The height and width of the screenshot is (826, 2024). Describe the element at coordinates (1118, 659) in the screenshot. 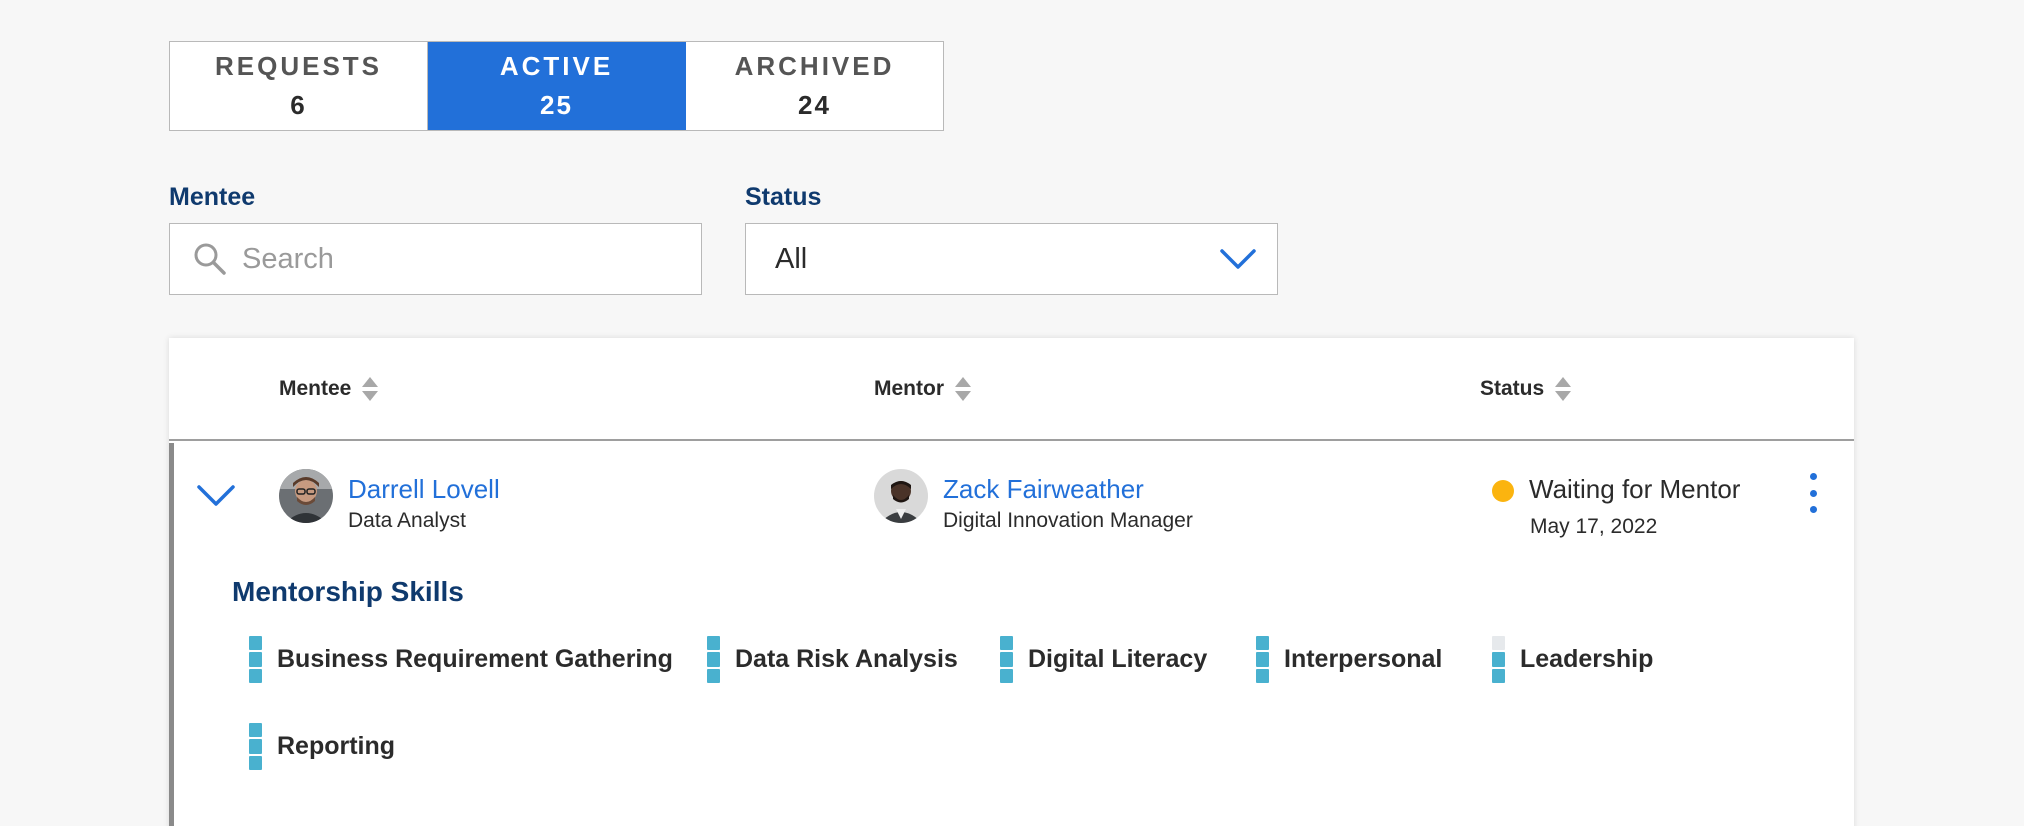

I see `skill-name: Digital Literacy` at that location.